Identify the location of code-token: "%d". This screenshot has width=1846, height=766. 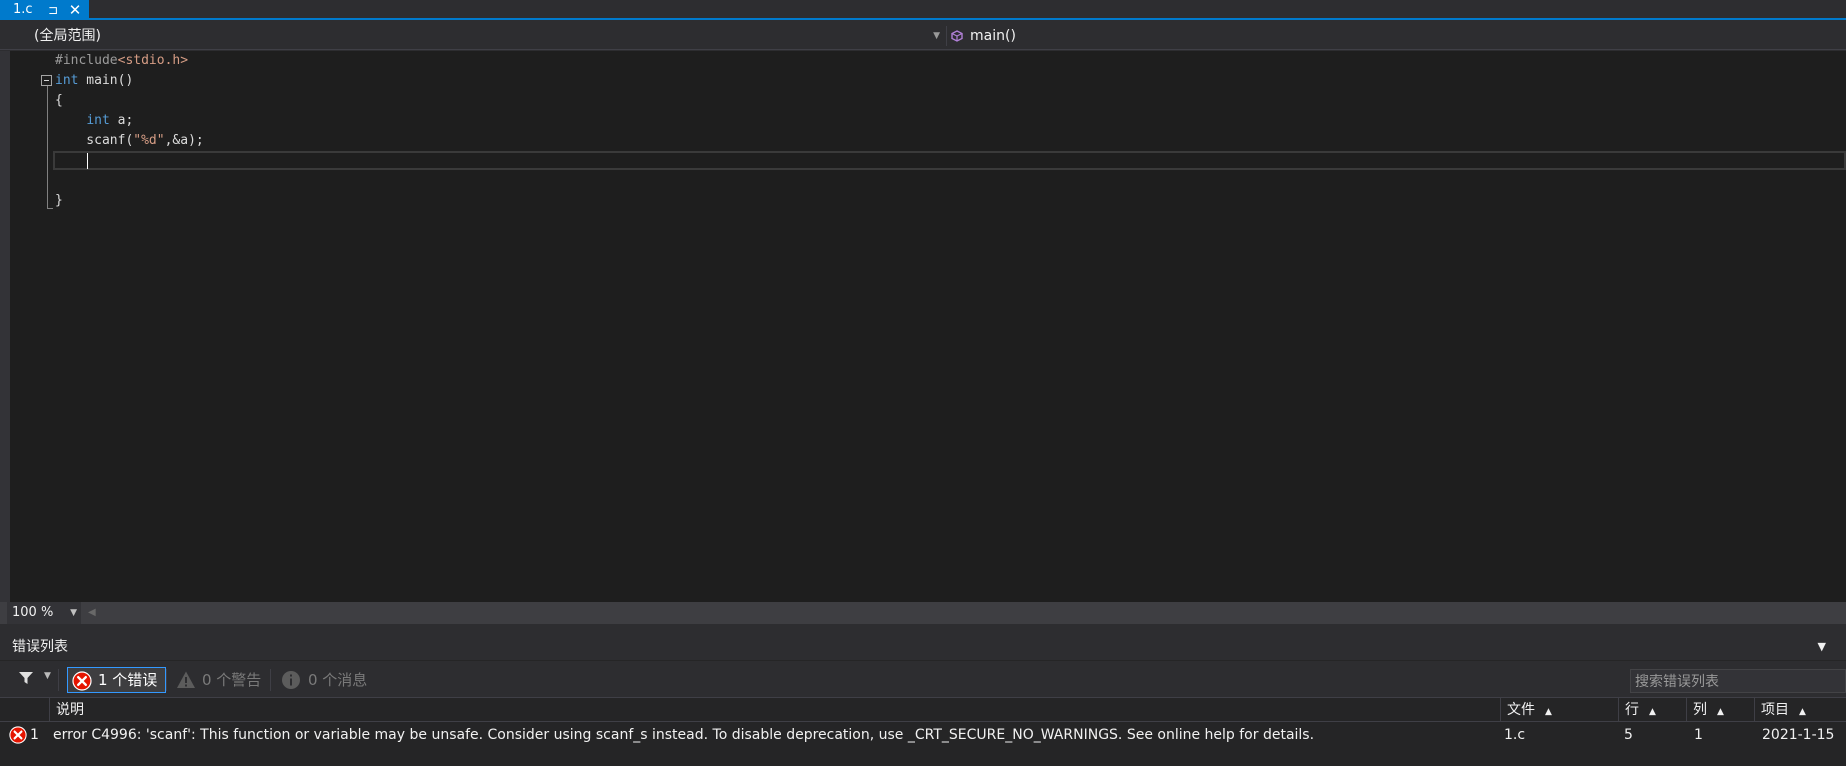
(149, 140).